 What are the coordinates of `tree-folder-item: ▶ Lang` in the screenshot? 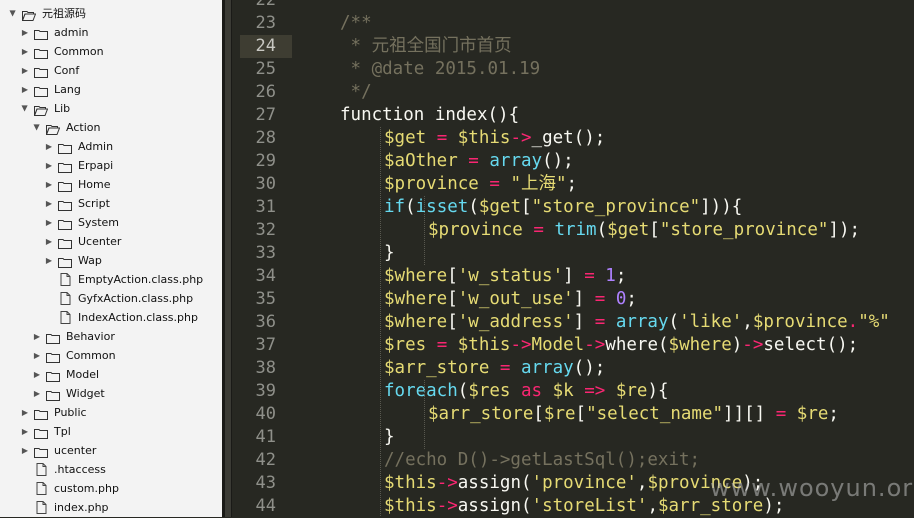 It's located at (111, 89).